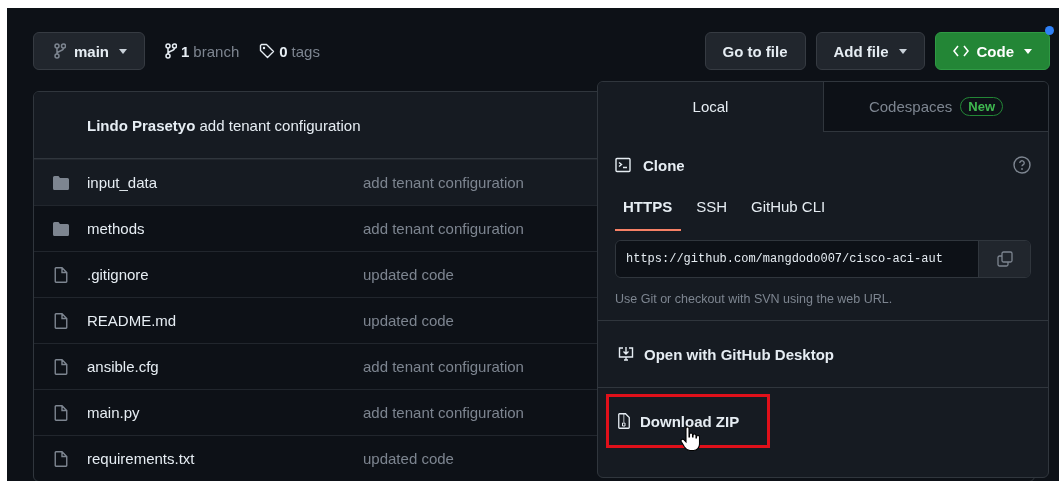 This screenshot has width=1059, height=481. What do you see at coordinates (225, 228) in the screenshot?
I see `file-name: methods` at bounding box center [225, 228].